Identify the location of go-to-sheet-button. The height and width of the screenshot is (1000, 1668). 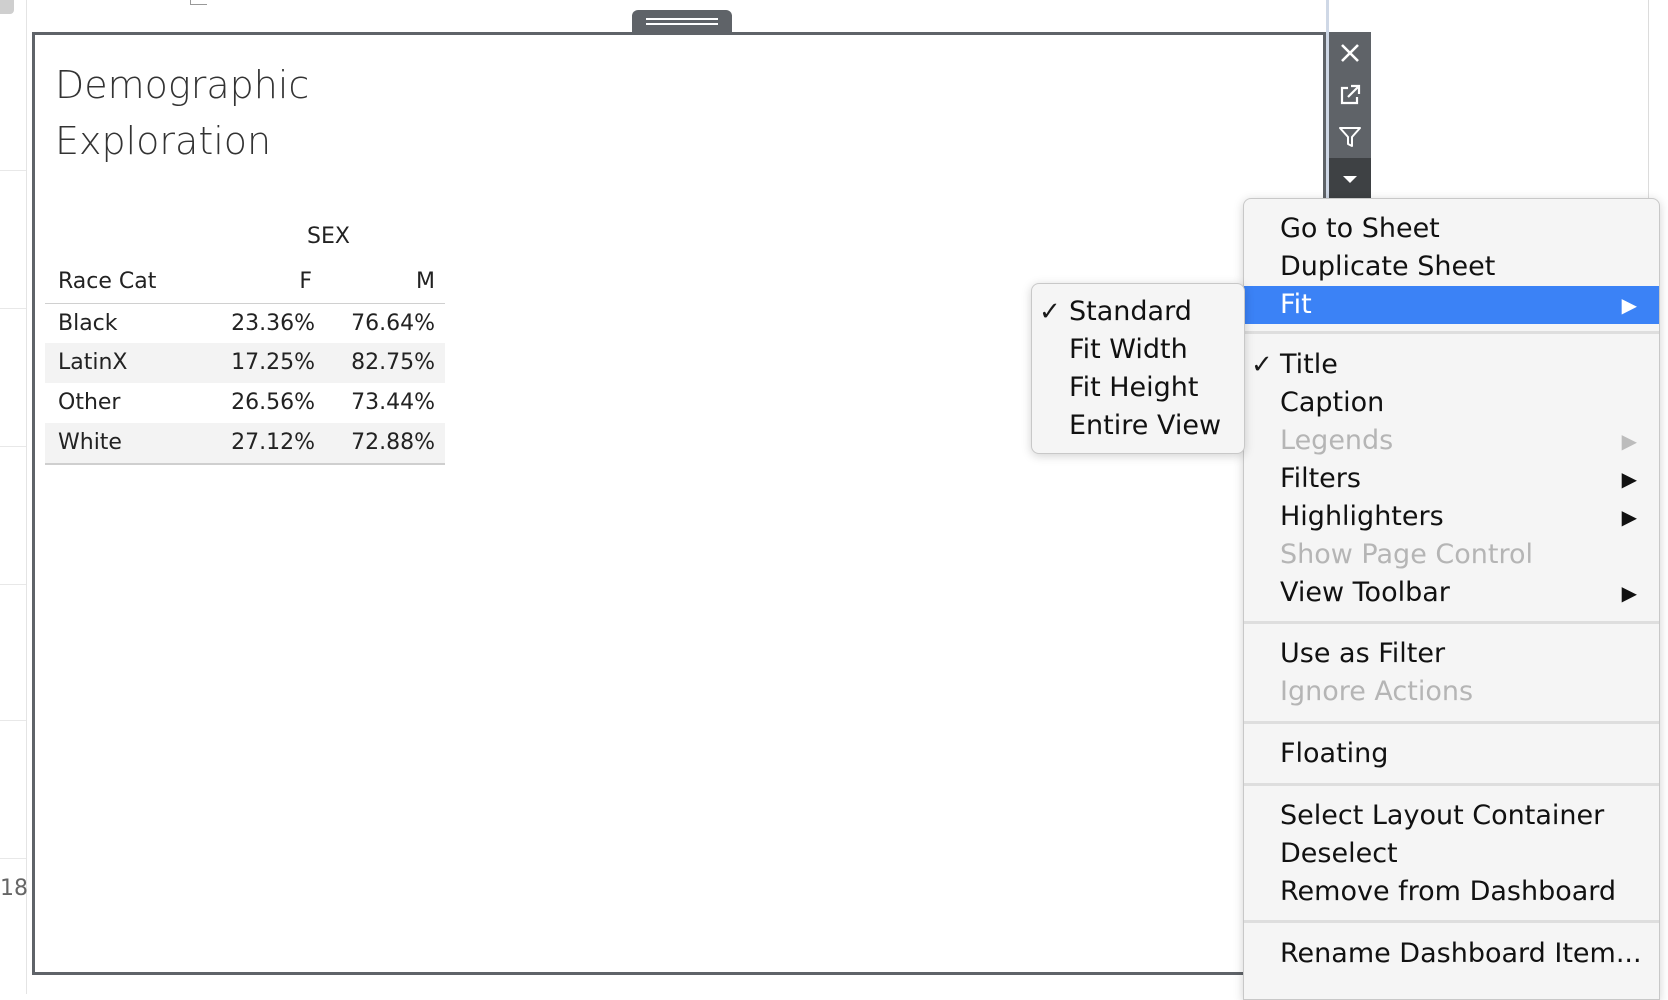
(1350, 95).